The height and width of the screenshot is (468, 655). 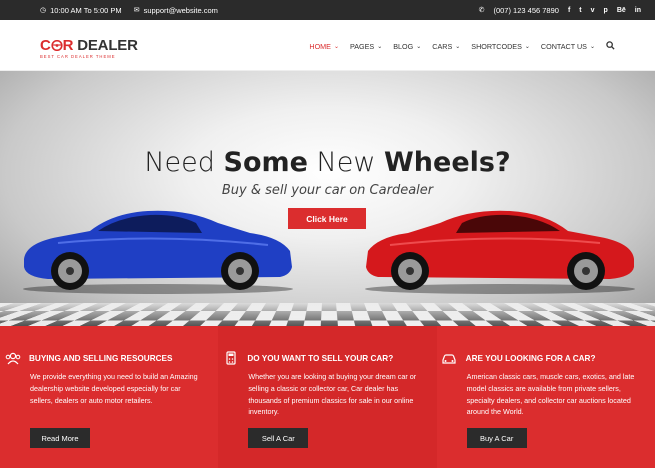 What do you see at coordinates (60, 438) in the screenshot?
I see `read-more-button: Read More` at bounding box center [60, 438].